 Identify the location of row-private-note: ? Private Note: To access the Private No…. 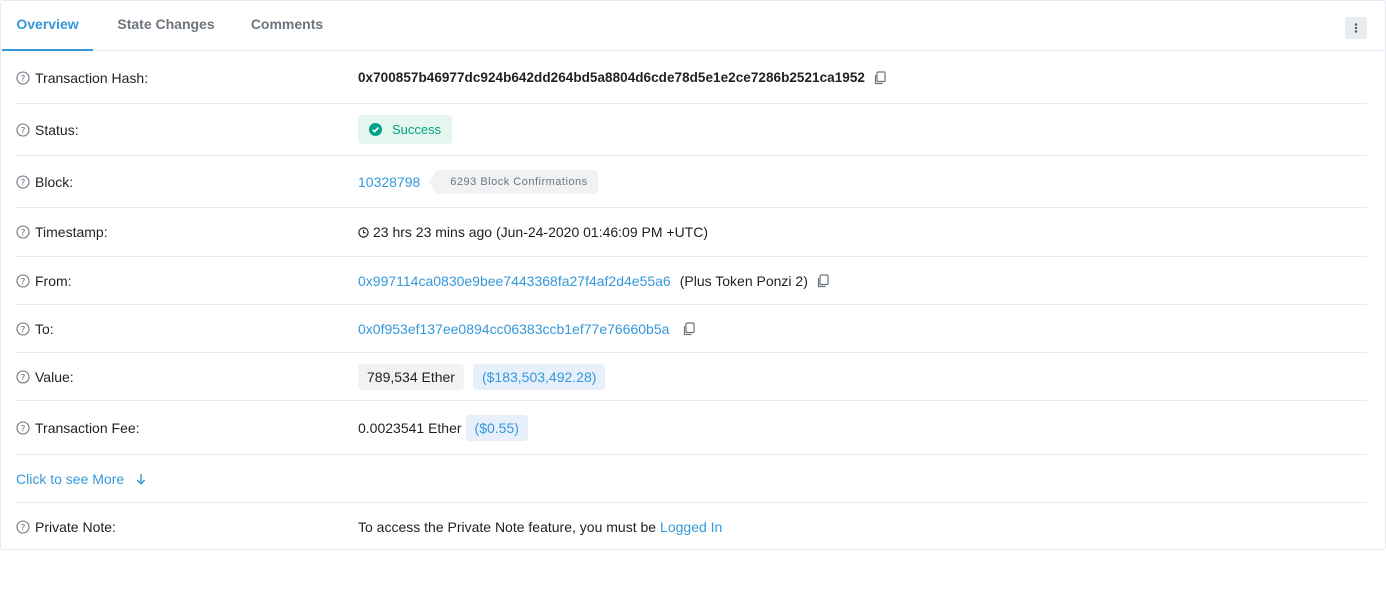
(691, 527).